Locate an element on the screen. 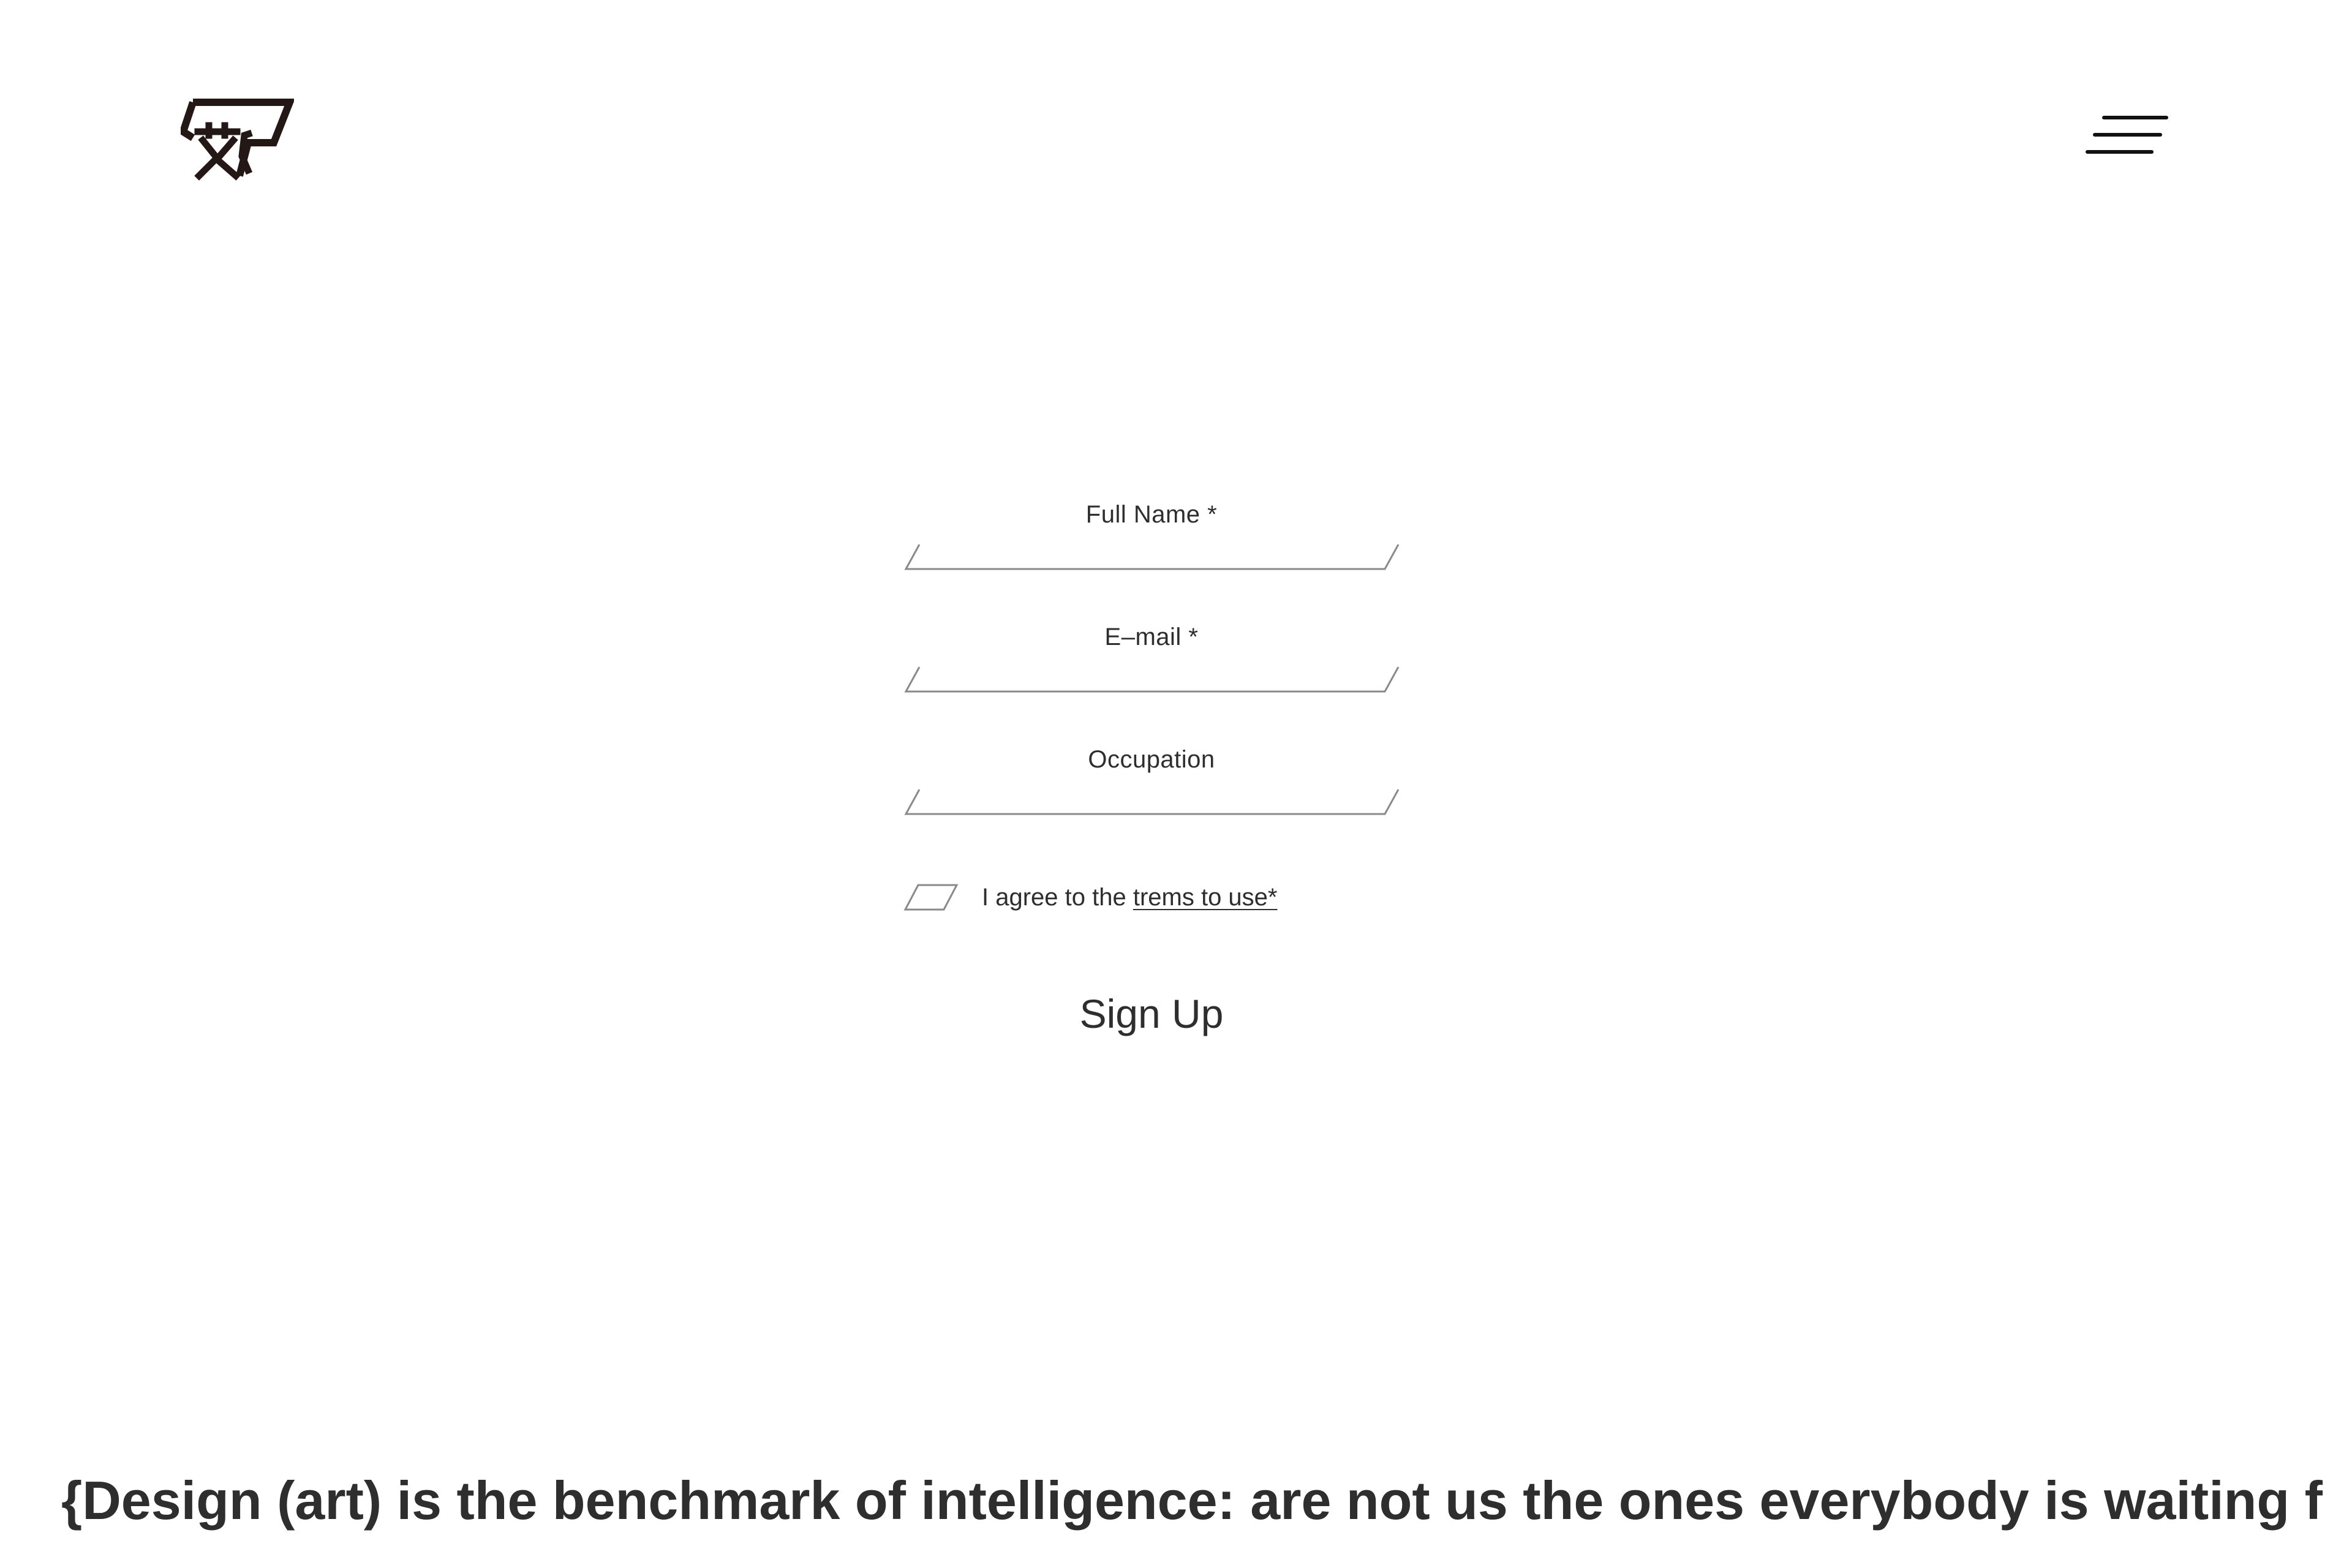 This screenshot has width=2352, height=1568. email-label: E–mail * is located at coordinates (1151, 637).